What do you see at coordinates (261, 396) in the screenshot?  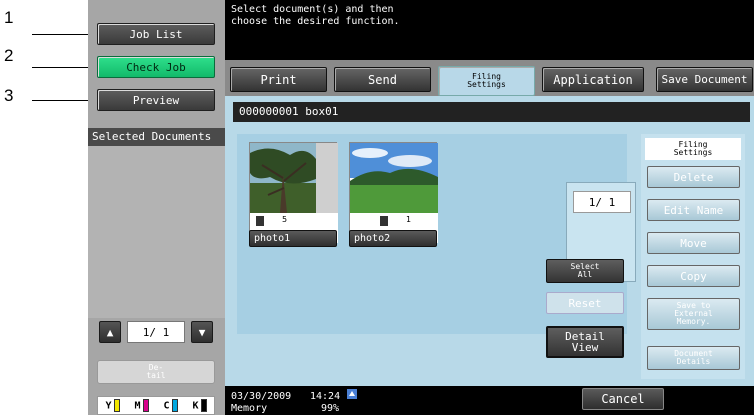 I see `status-date: 03/30/2009` at bounding box center [261, 396].